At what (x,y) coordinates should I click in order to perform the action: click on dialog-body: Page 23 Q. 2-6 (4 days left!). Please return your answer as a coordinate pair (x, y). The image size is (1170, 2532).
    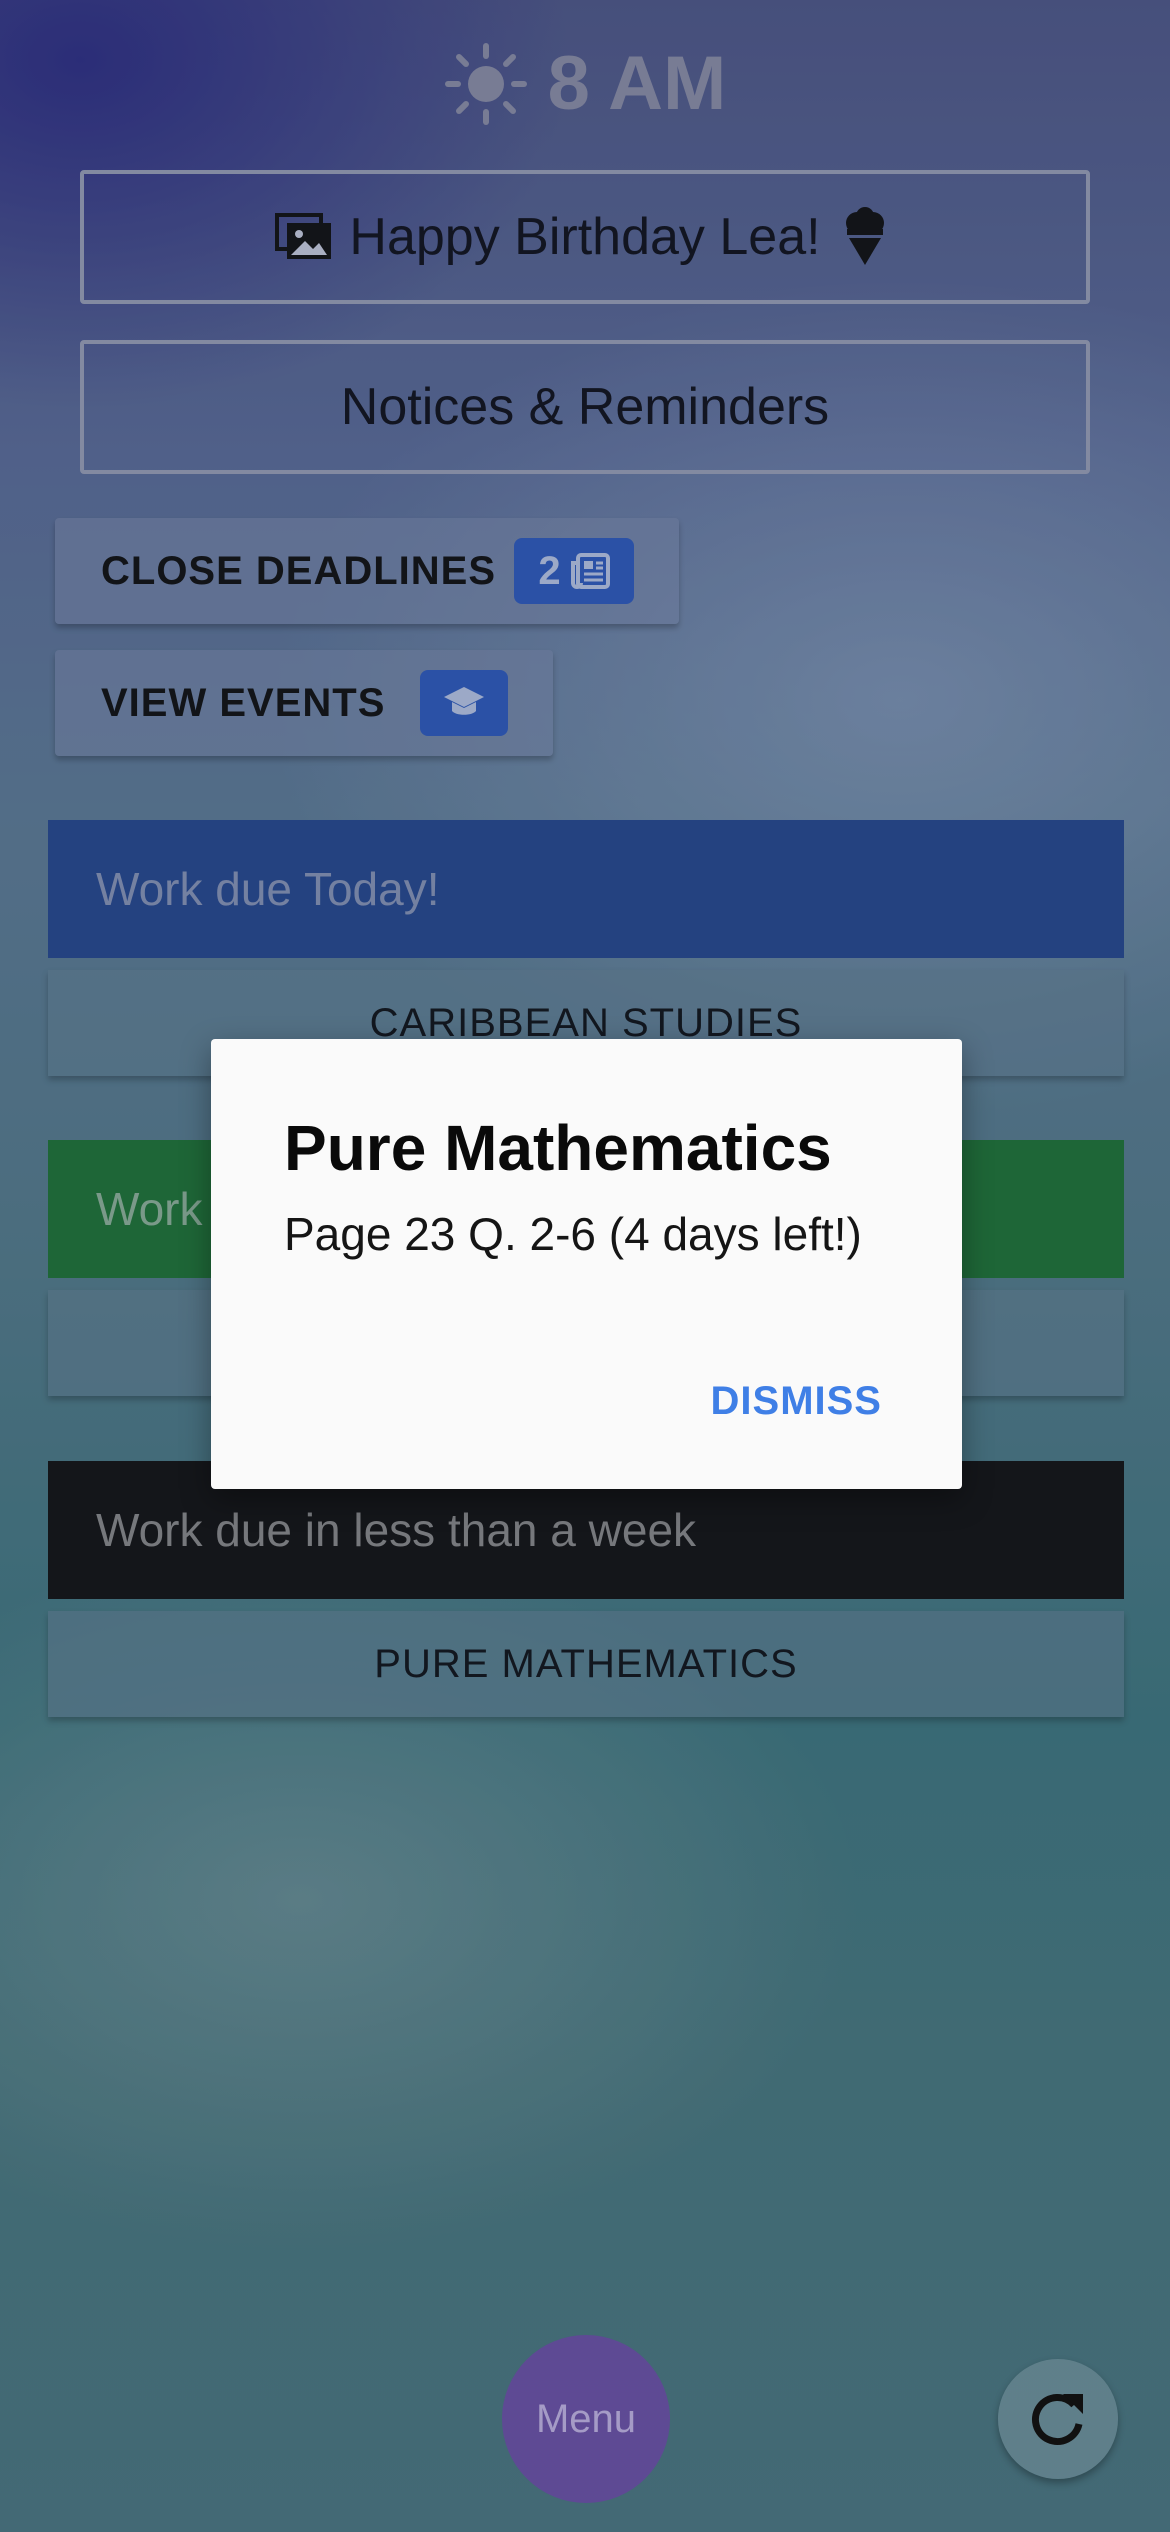
    Looking at the image, I should click on (573, 1234).